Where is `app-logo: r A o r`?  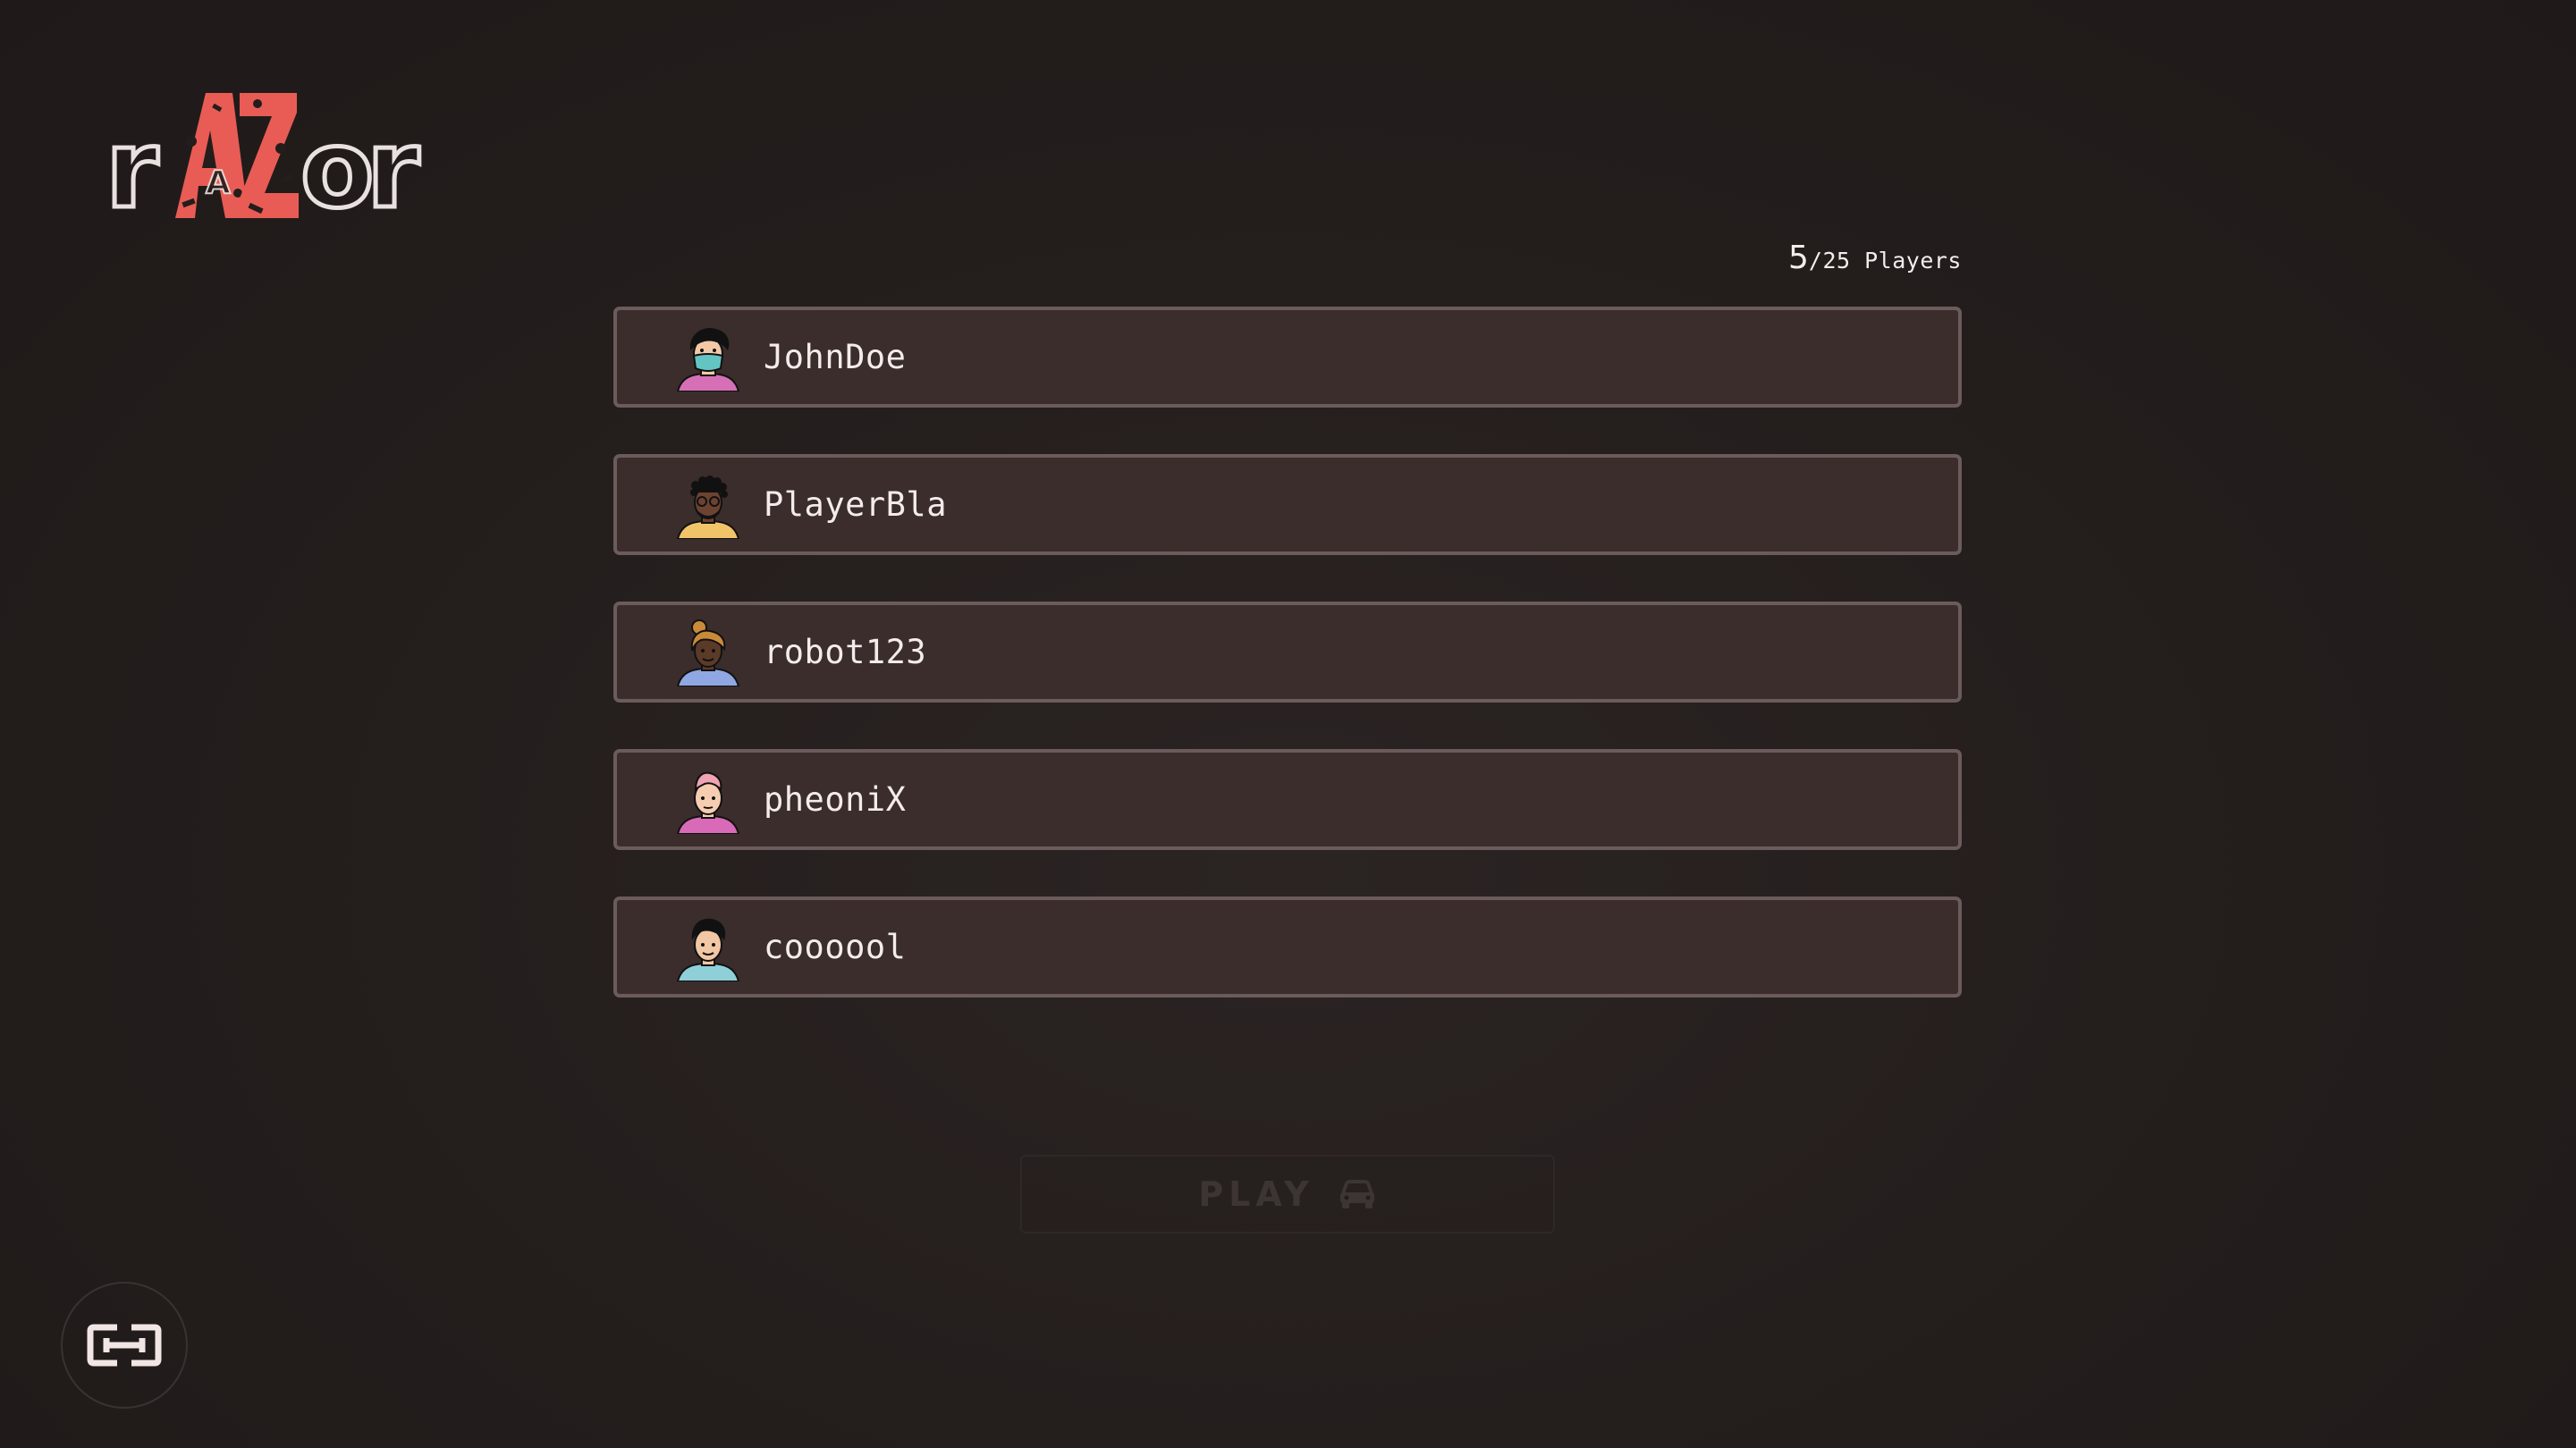
app-logo: r A o r is located at coordinates (265, 160).